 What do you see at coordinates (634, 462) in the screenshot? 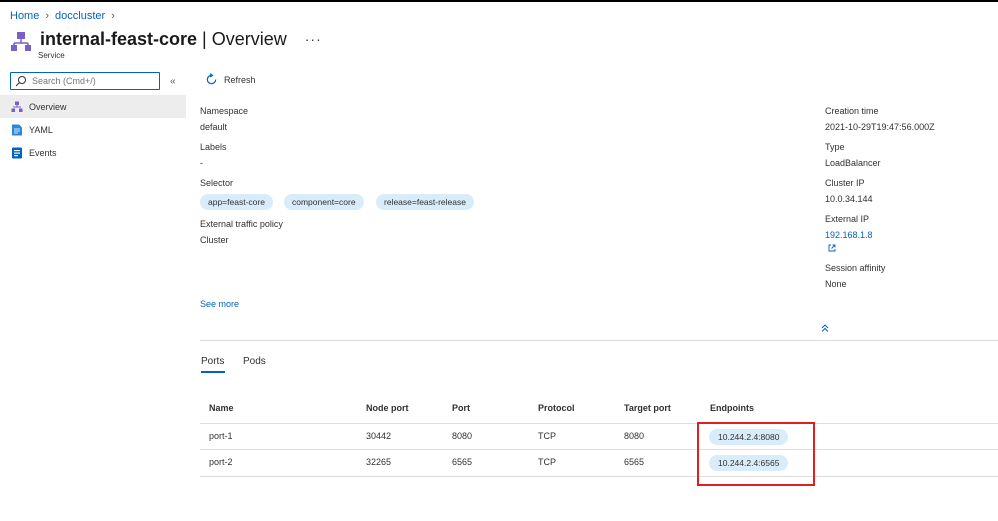
I see `cell-target-port: 6565` at bounding box center [634, 462].